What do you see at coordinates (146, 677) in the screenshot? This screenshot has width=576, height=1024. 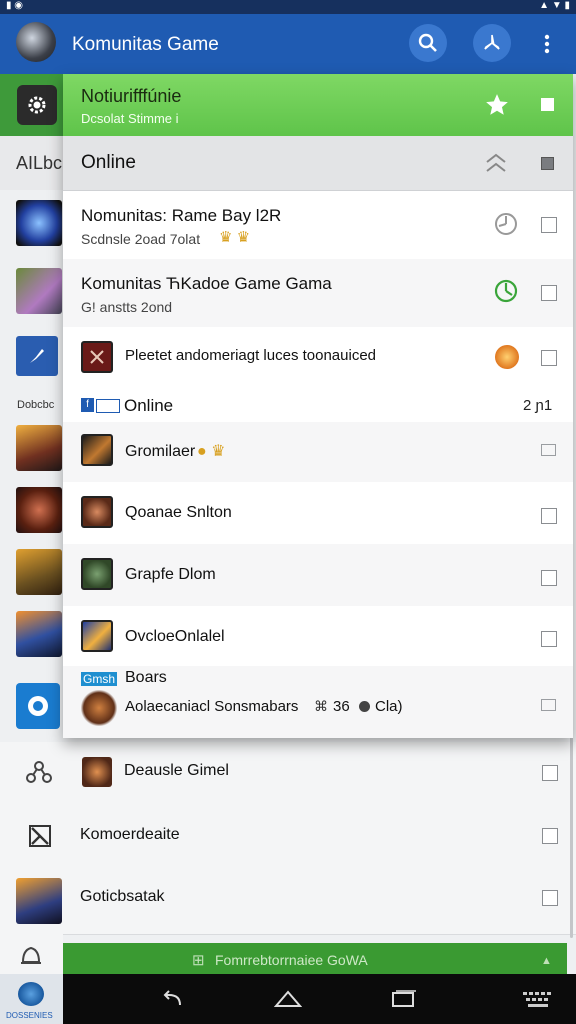 I see `boars-label: Boars` at bounding box center [146, 677].